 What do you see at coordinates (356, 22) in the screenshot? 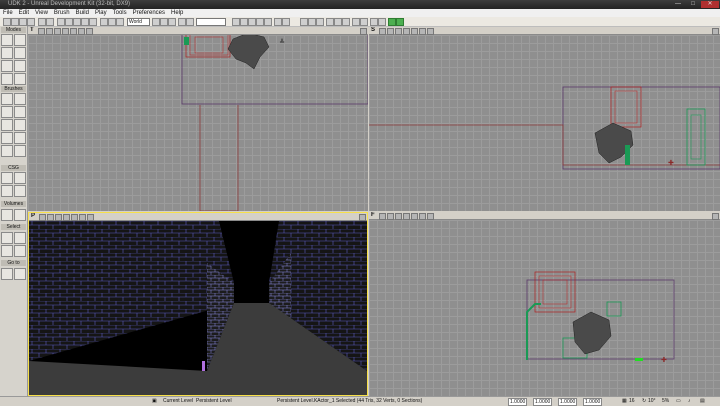
I see `play-ios-icon` at bounding box center [356, 22].